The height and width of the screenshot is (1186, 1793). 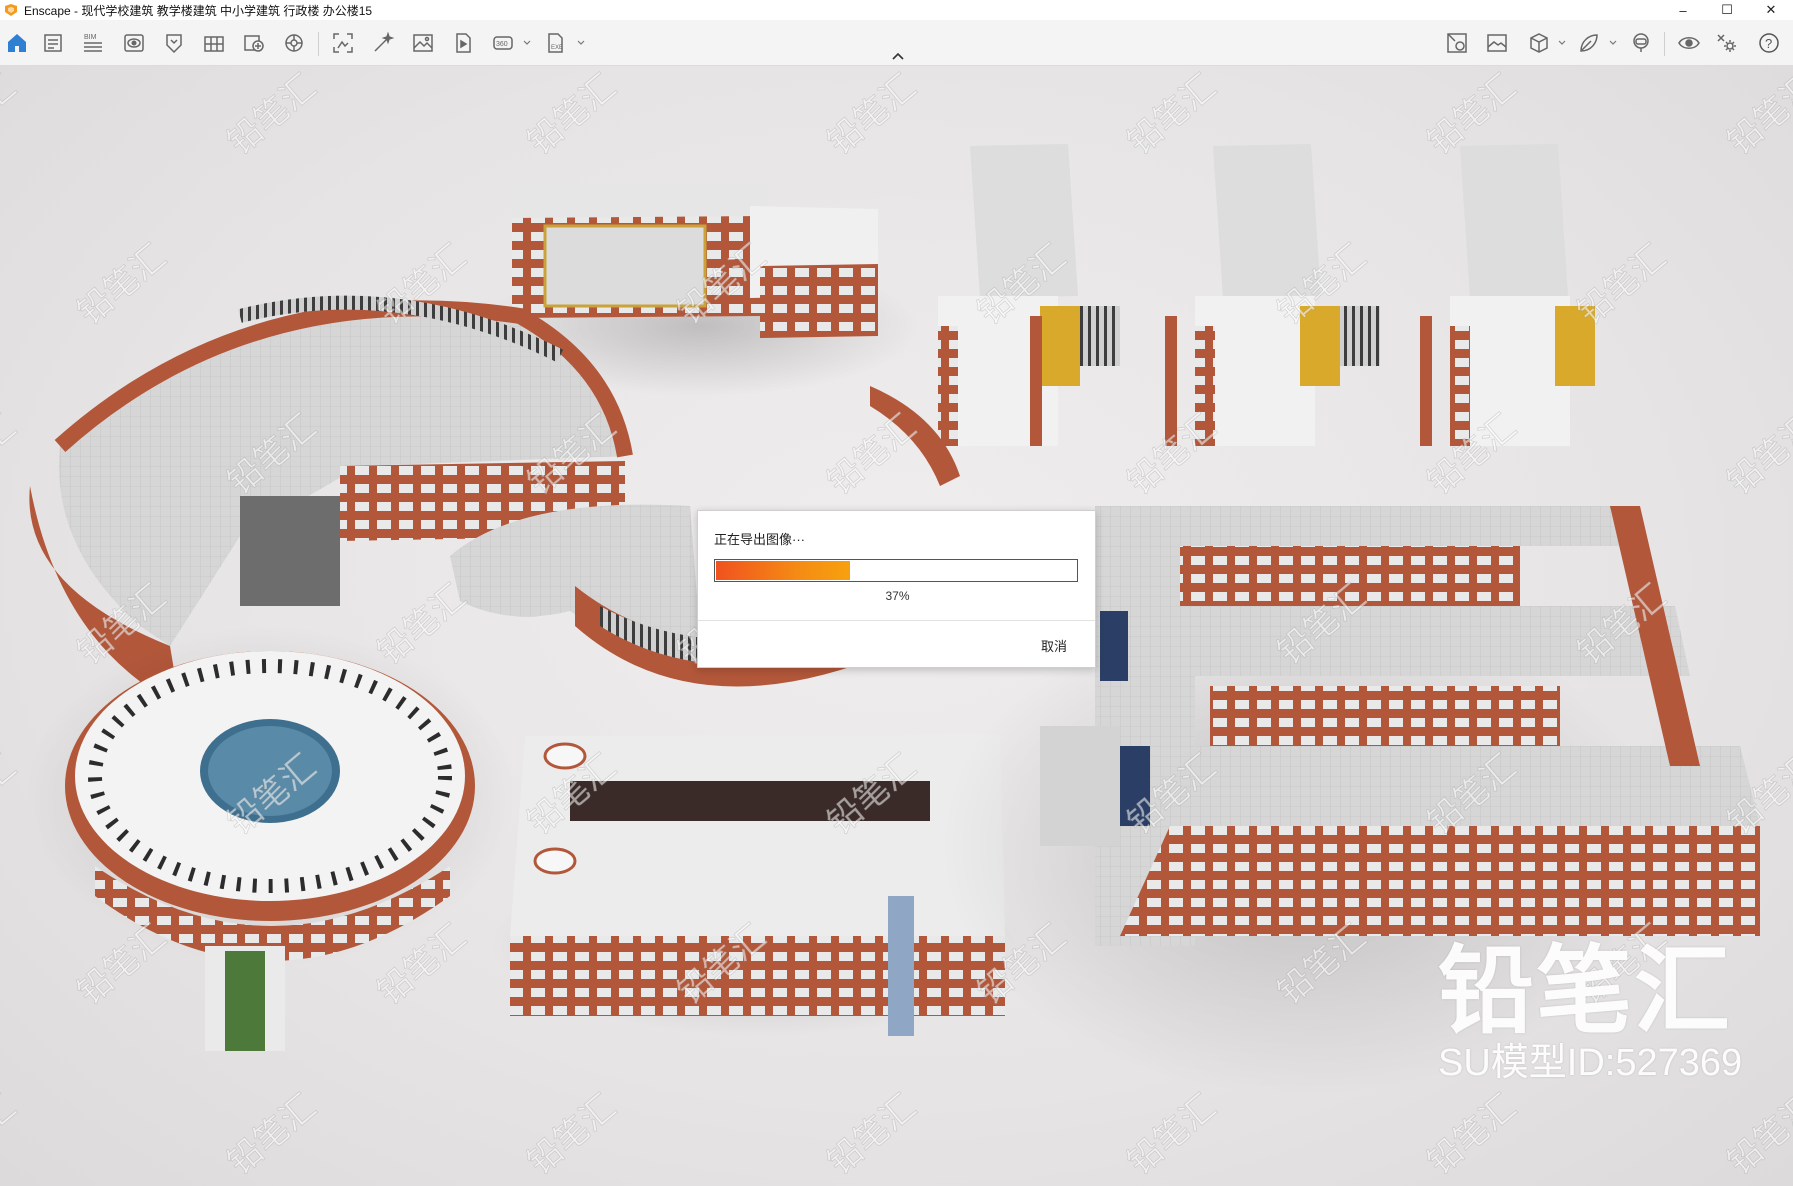 What do you see at coordinates (1457, 43) in the screenshot?
I see `sync-views-icon` at bounding box center [1457, 43].